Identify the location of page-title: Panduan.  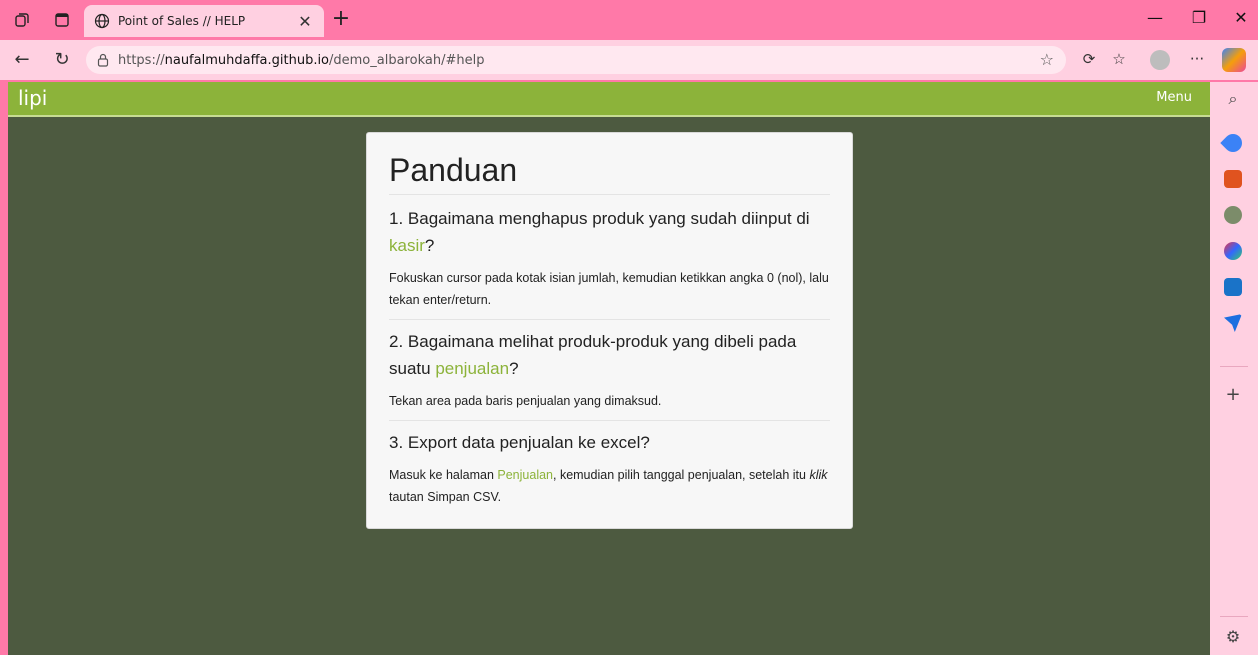
(609, 171).